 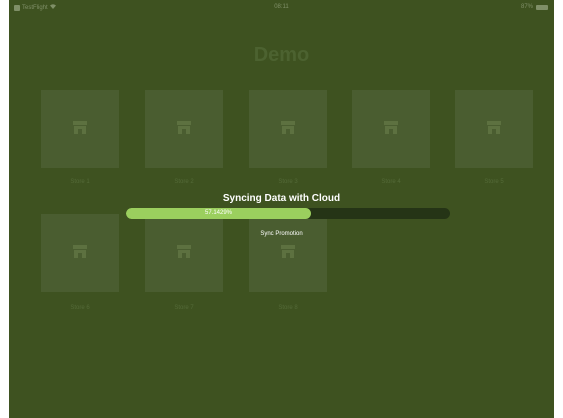 I want to click on store-tile-label: Store 5, so click(x=494, y=182).